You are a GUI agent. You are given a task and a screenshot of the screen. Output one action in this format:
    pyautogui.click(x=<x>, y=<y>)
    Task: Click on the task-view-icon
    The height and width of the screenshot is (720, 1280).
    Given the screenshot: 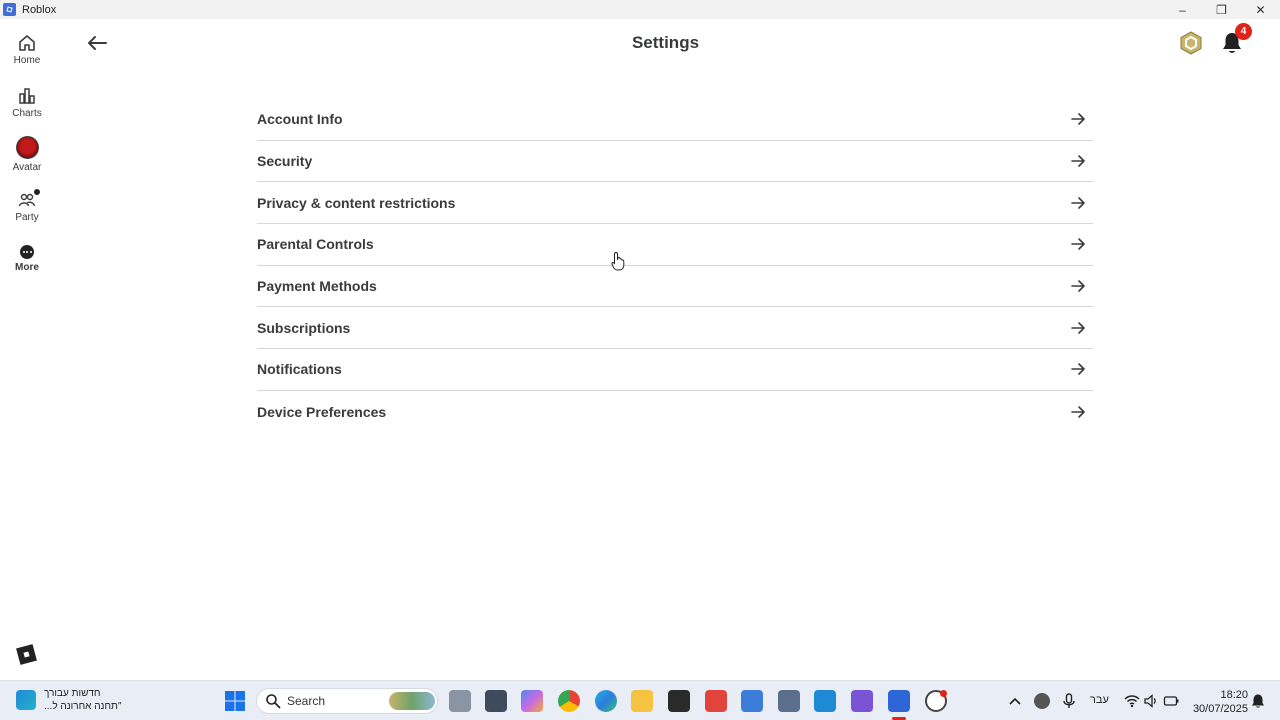 What is the action you would take?
    pyautogui.click(x=460, y=701)
    